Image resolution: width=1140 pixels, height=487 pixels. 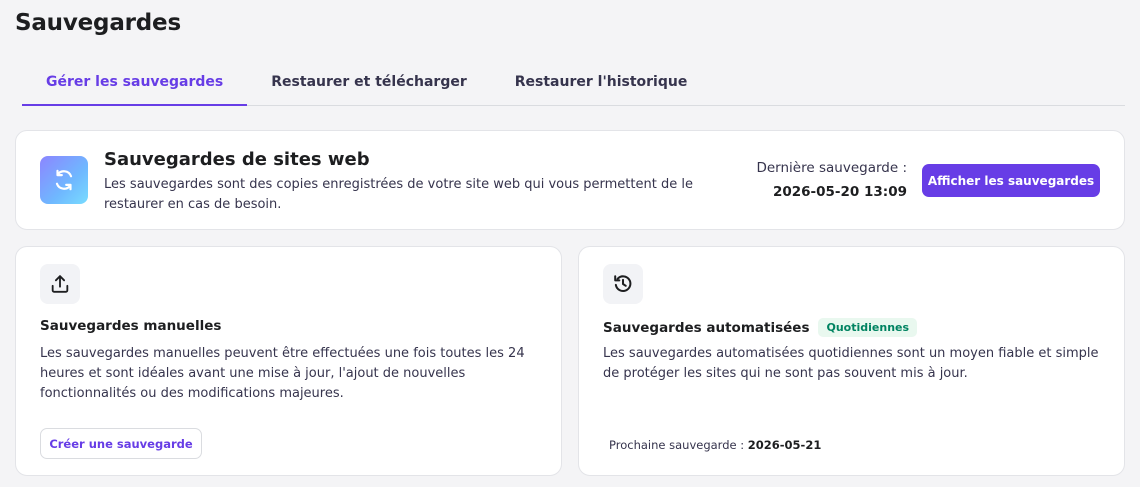 What do you see at coordinates (237, 159) in the screenshot?
I see `card-title: Sauvegardes de sites web` at bounding box center [237, 159].